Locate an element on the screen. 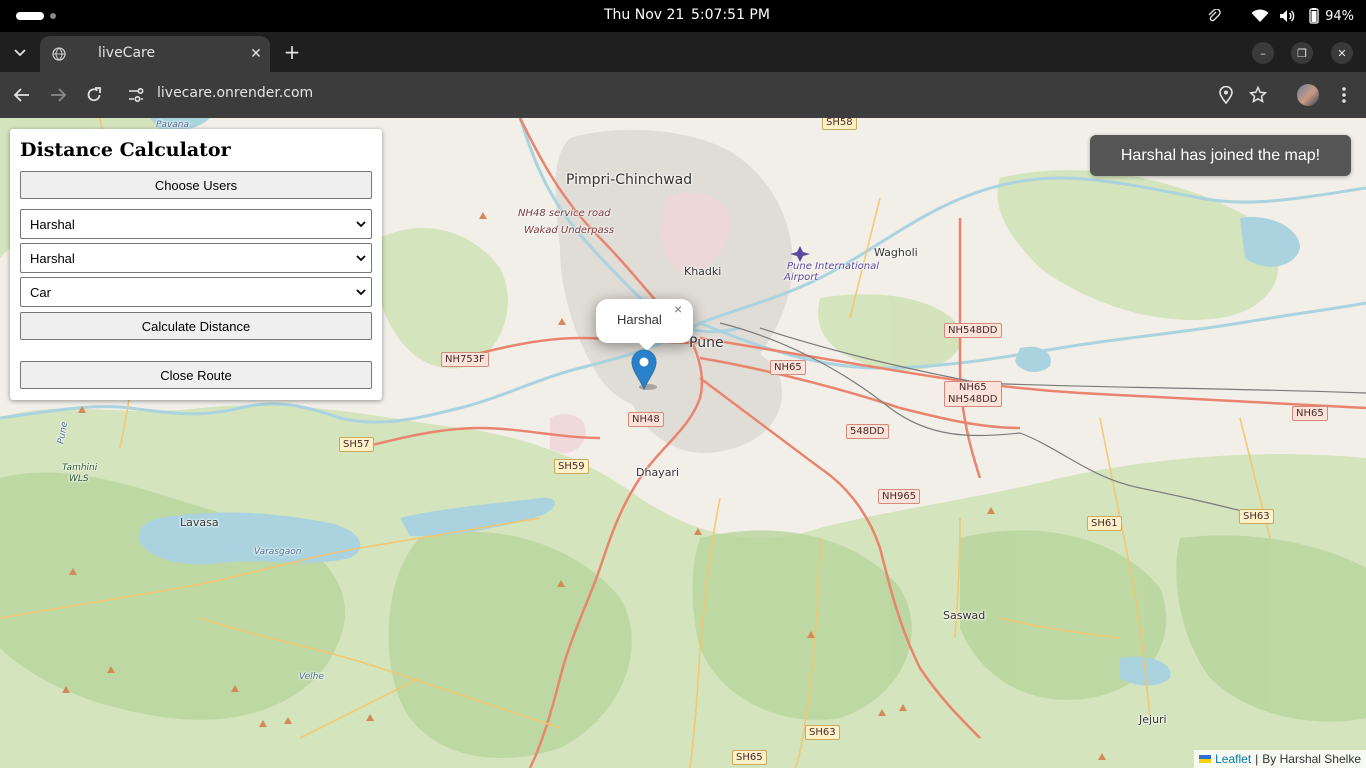 The height and width of the screenshot is (768, 1366). browser-menu-button is located at coordinates (1344, 95).